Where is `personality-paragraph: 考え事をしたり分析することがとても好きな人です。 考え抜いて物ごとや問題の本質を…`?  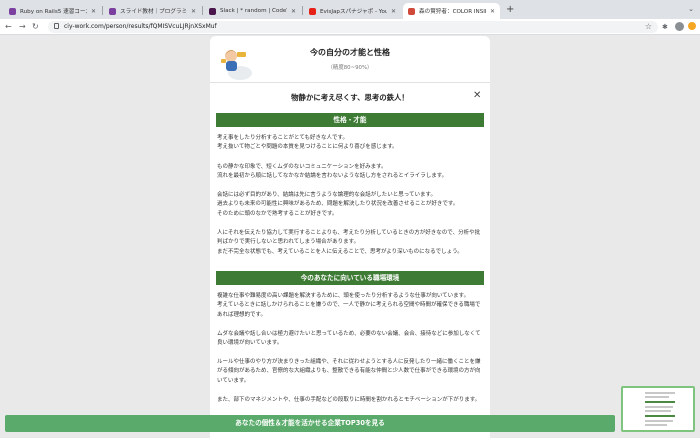
personality-paragraph: 考え事をしたり分析することがとても好きな人です。 考え抜いて物ごとや問題の本質を… is located at coordinates (307, 143).